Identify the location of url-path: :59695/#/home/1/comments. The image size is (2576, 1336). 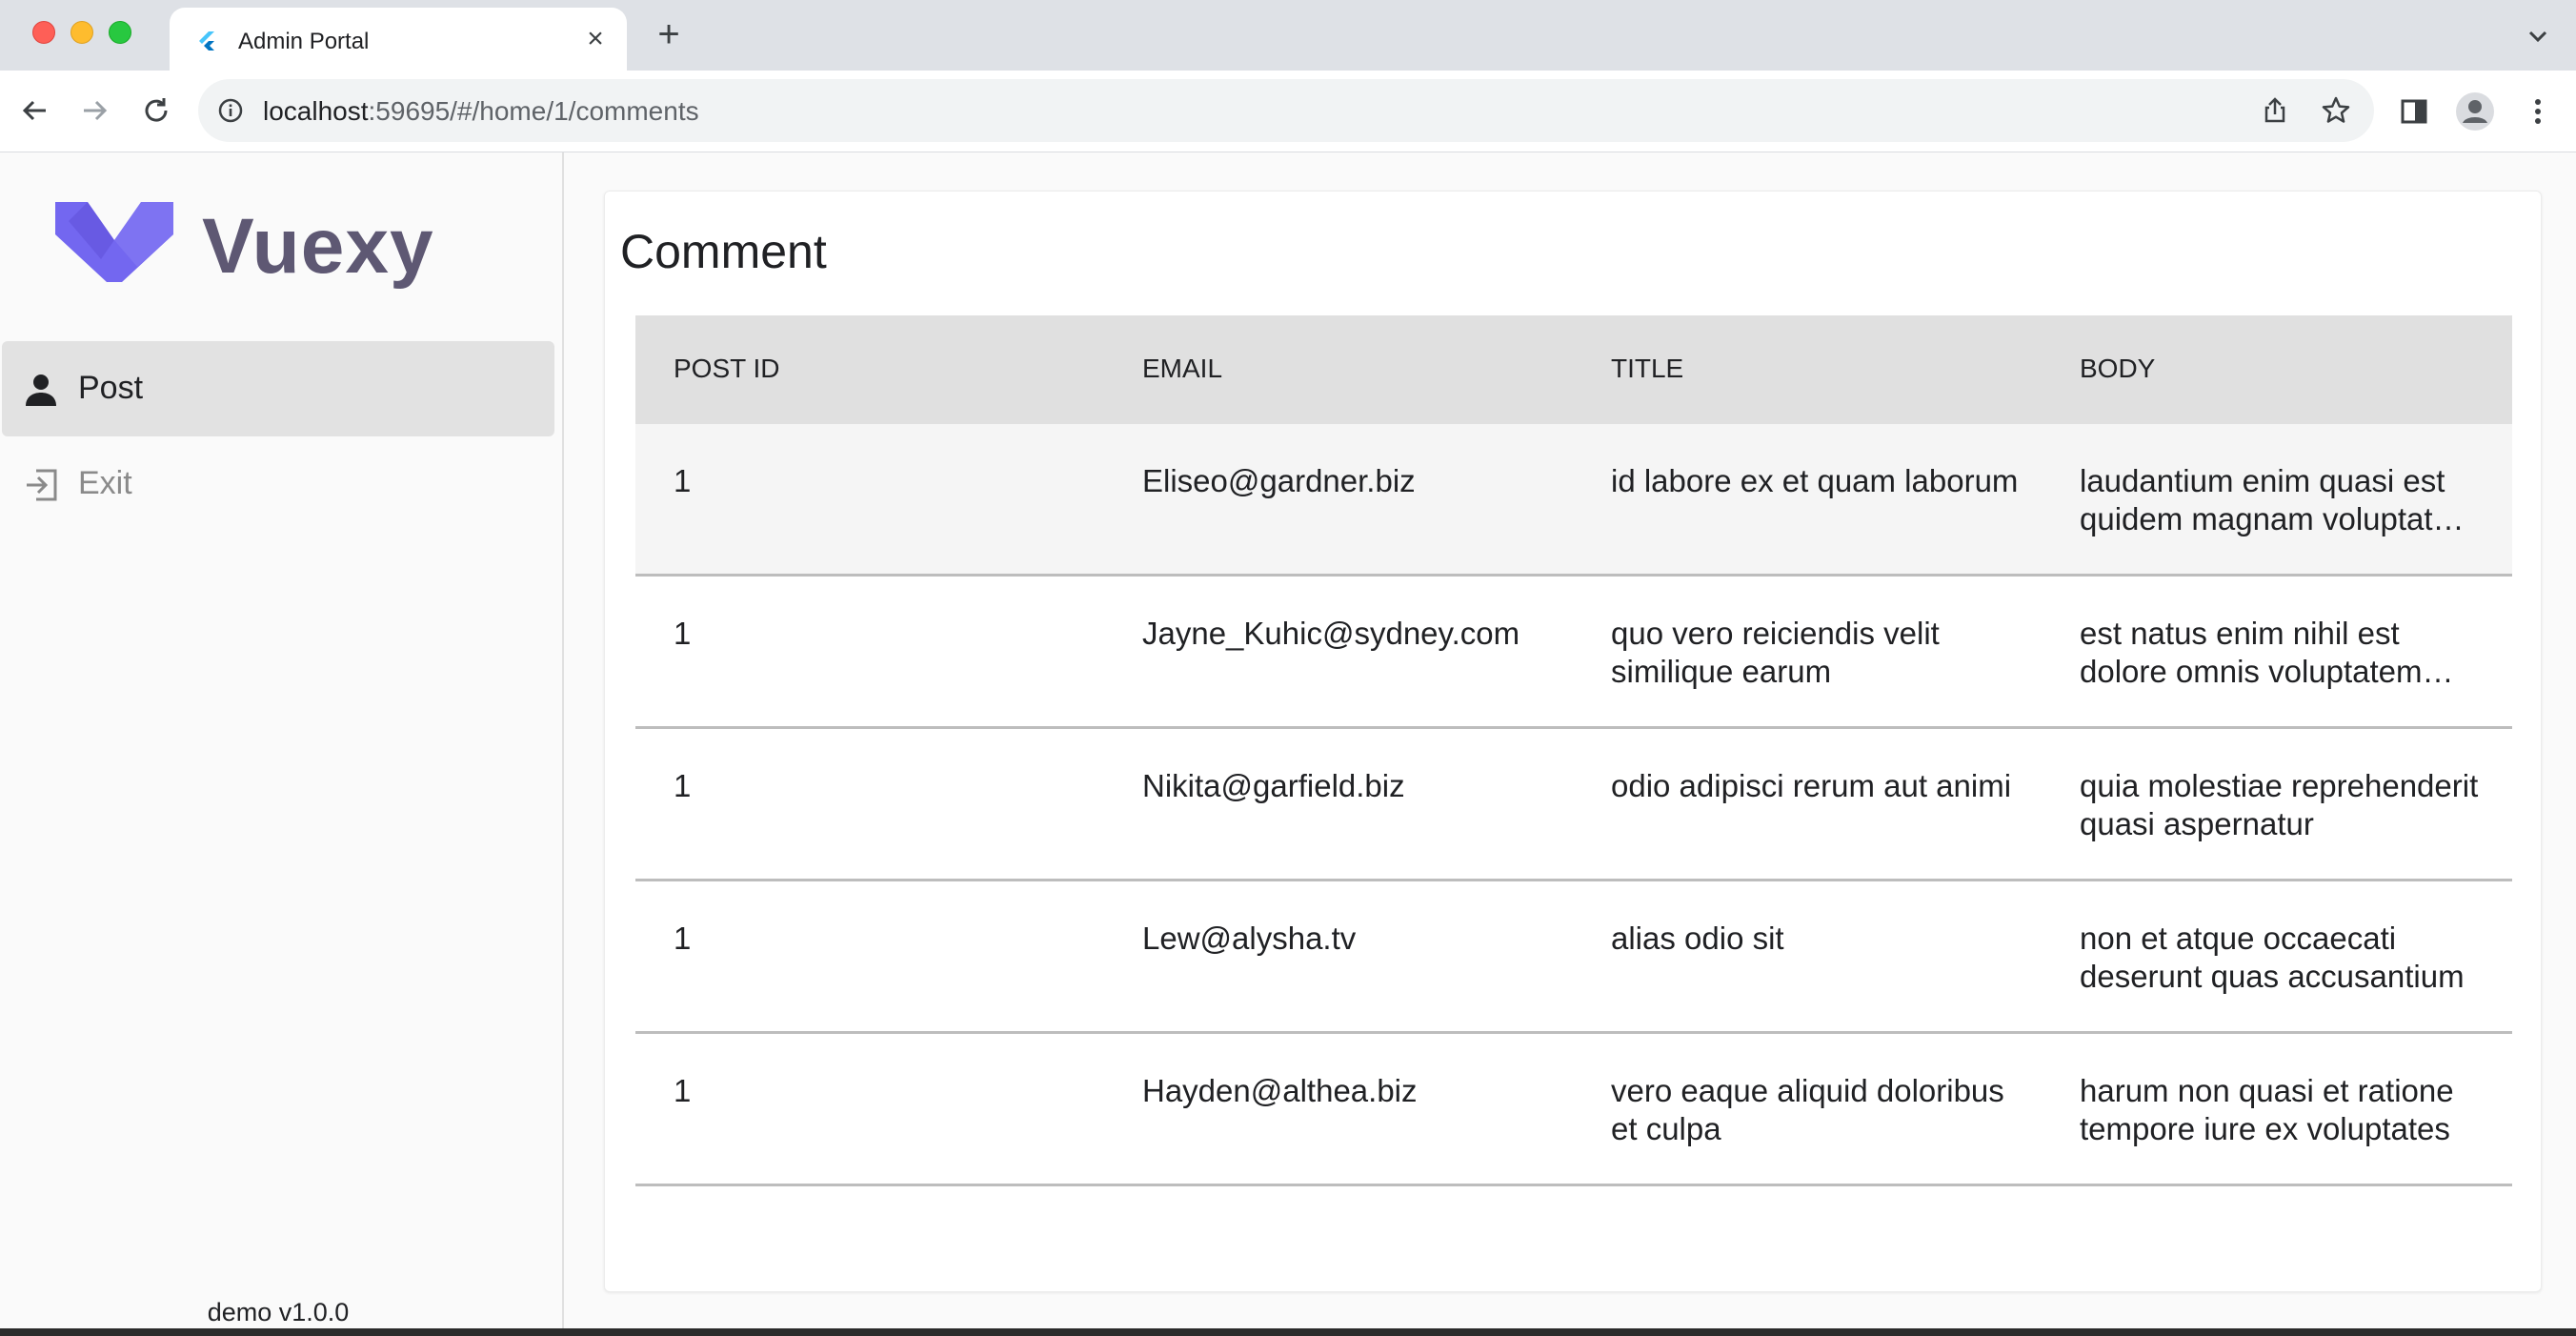
(533, 111).